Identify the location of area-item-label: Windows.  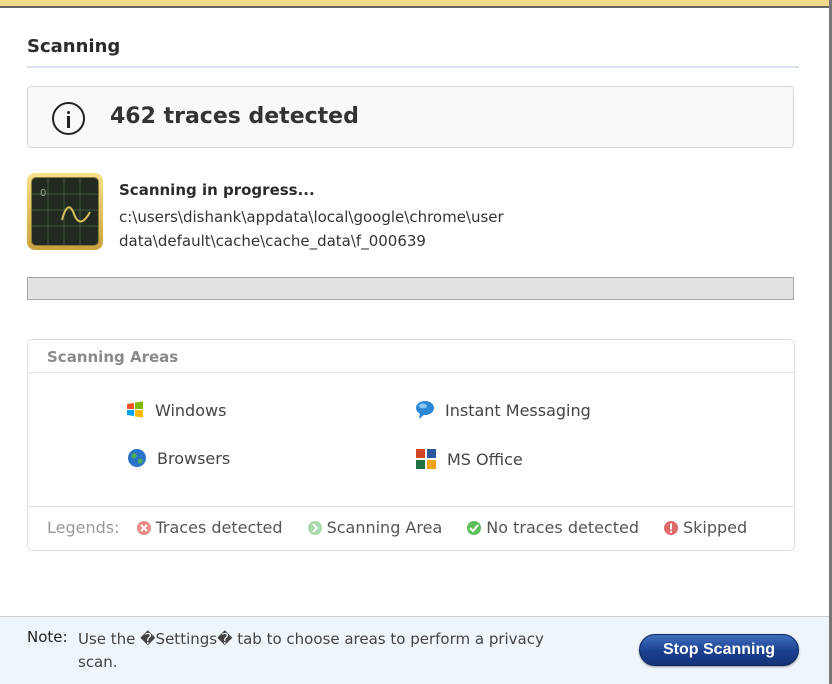
(191, 410).